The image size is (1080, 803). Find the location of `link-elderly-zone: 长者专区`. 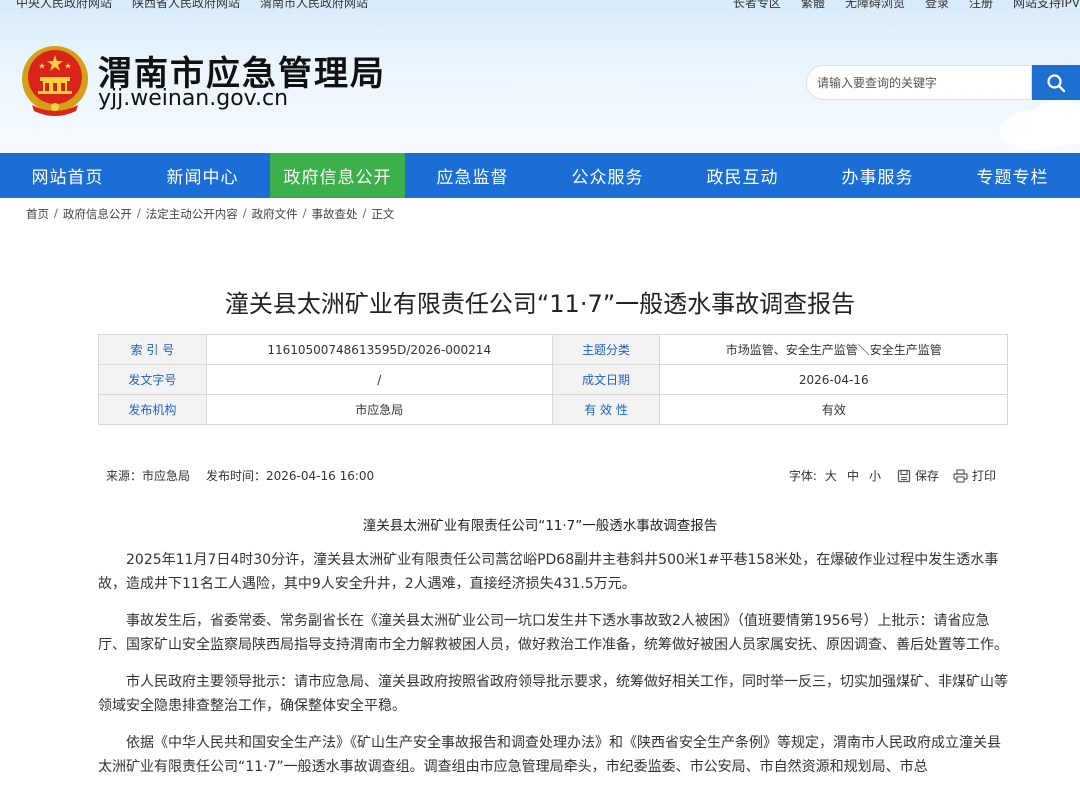

link-elderly-zone: 长者专区 is located at coordinates (757, 5).